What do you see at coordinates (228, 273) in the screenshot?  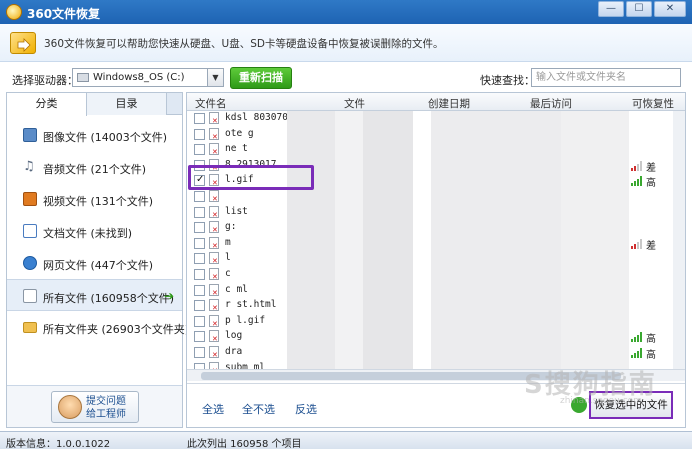 I see `file-name: c` at bounding box center [228, 273].